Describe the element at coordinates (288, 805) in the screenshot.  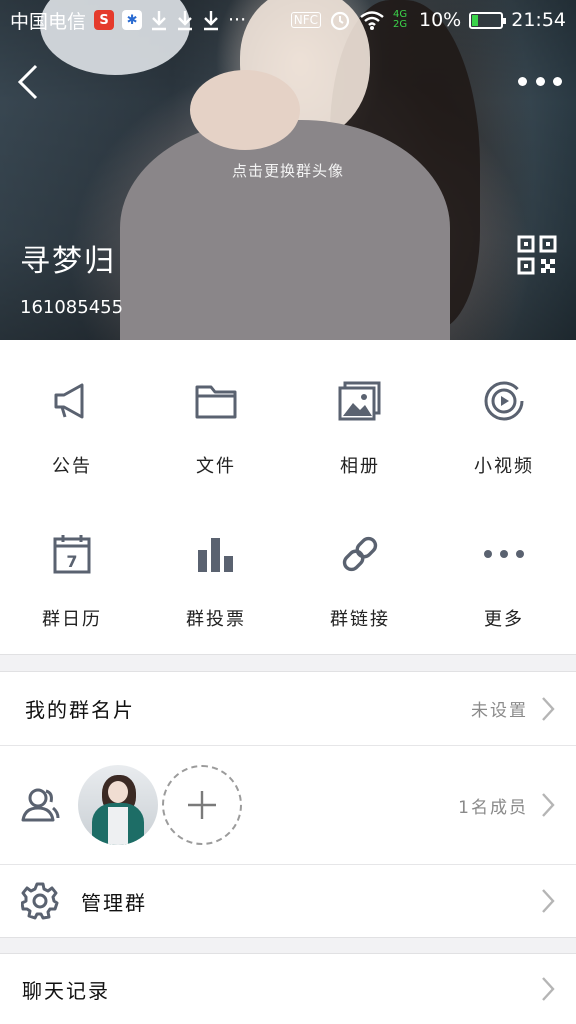
I see `members-row: 1名成员` at that location.